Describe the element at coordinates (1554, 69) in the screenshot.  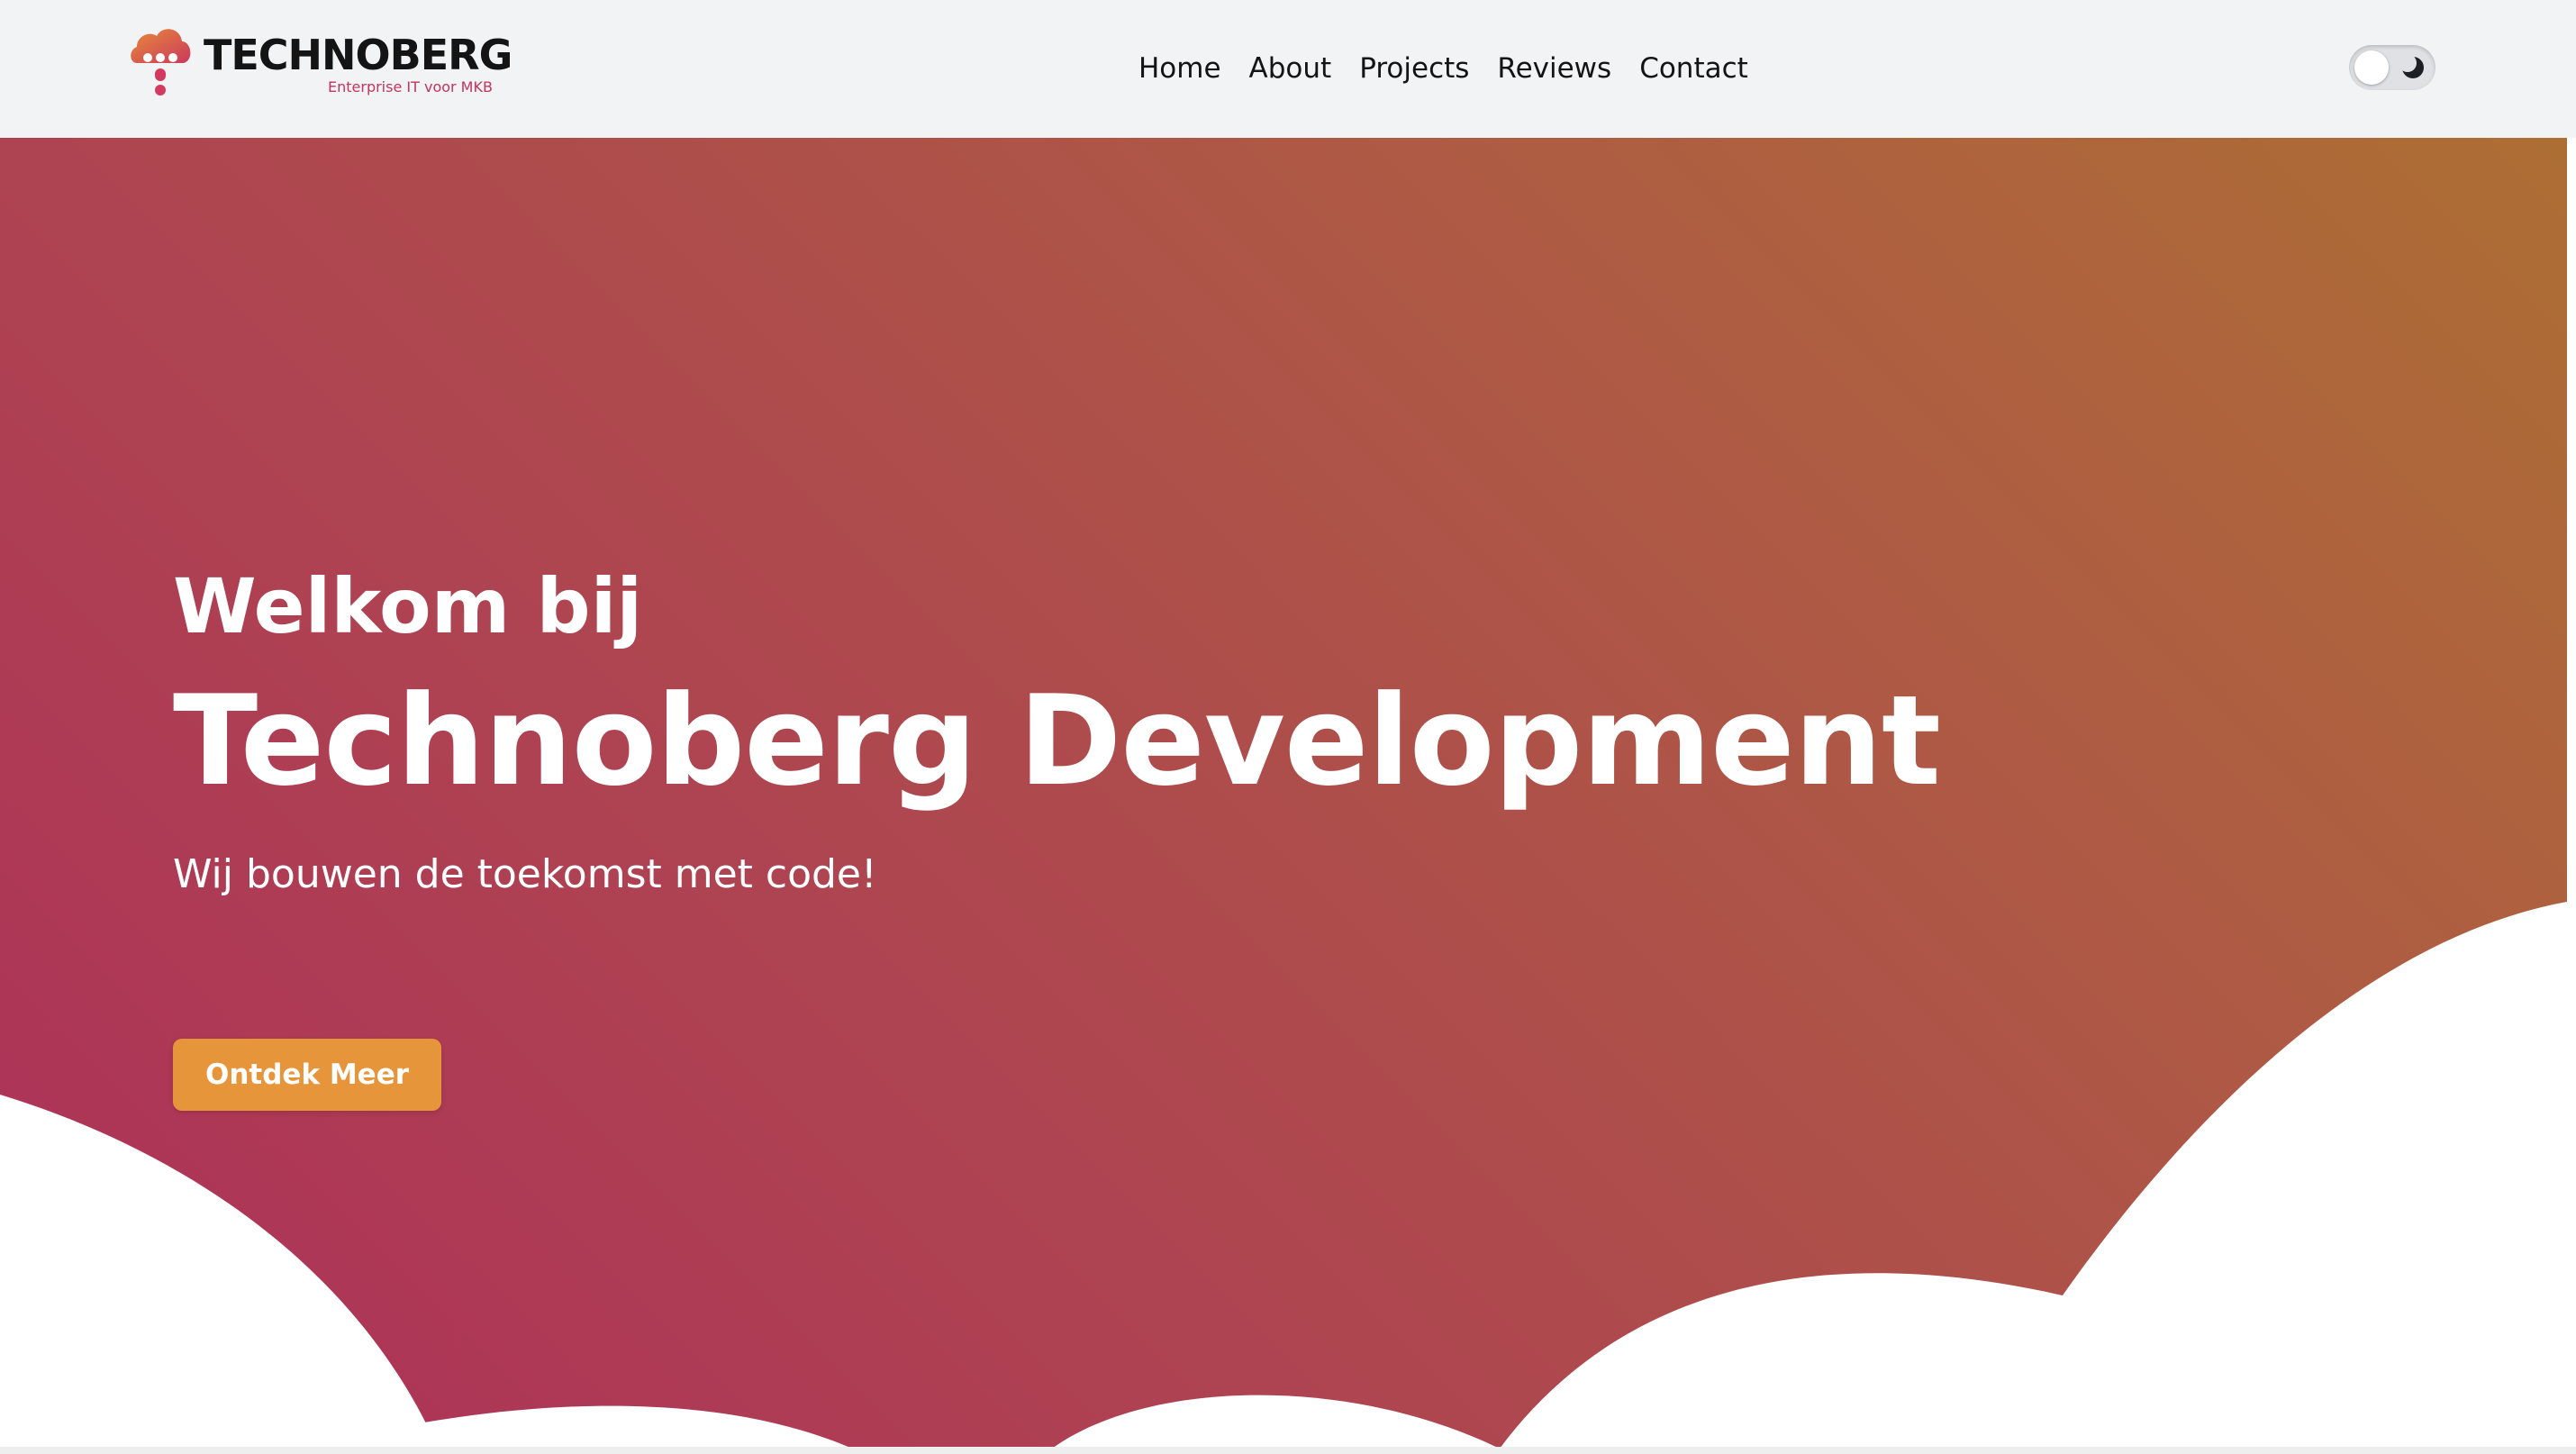
I see `nav-item-reviews: Reviews` at that location.